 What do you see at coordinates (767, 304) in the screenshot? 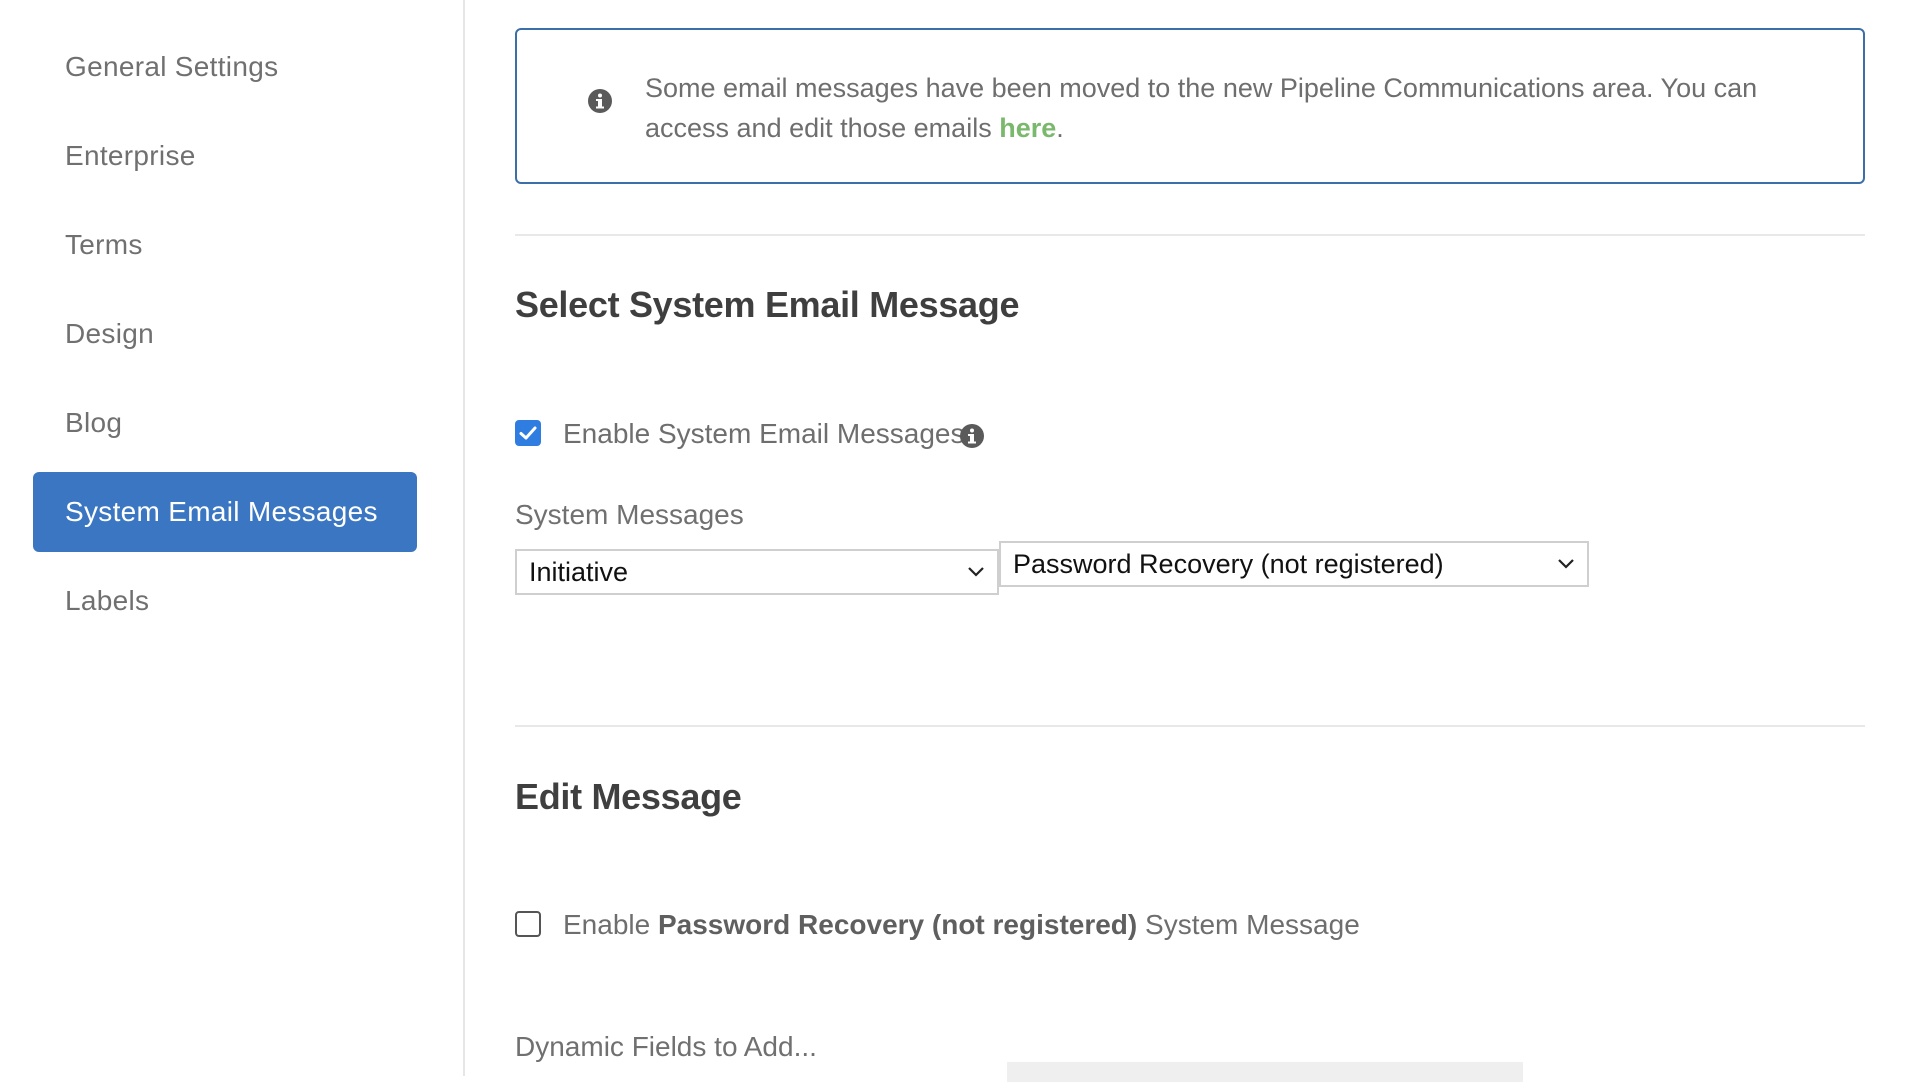
I see `select-section-title: Select System Email Message` at bounding box center [767, 304].